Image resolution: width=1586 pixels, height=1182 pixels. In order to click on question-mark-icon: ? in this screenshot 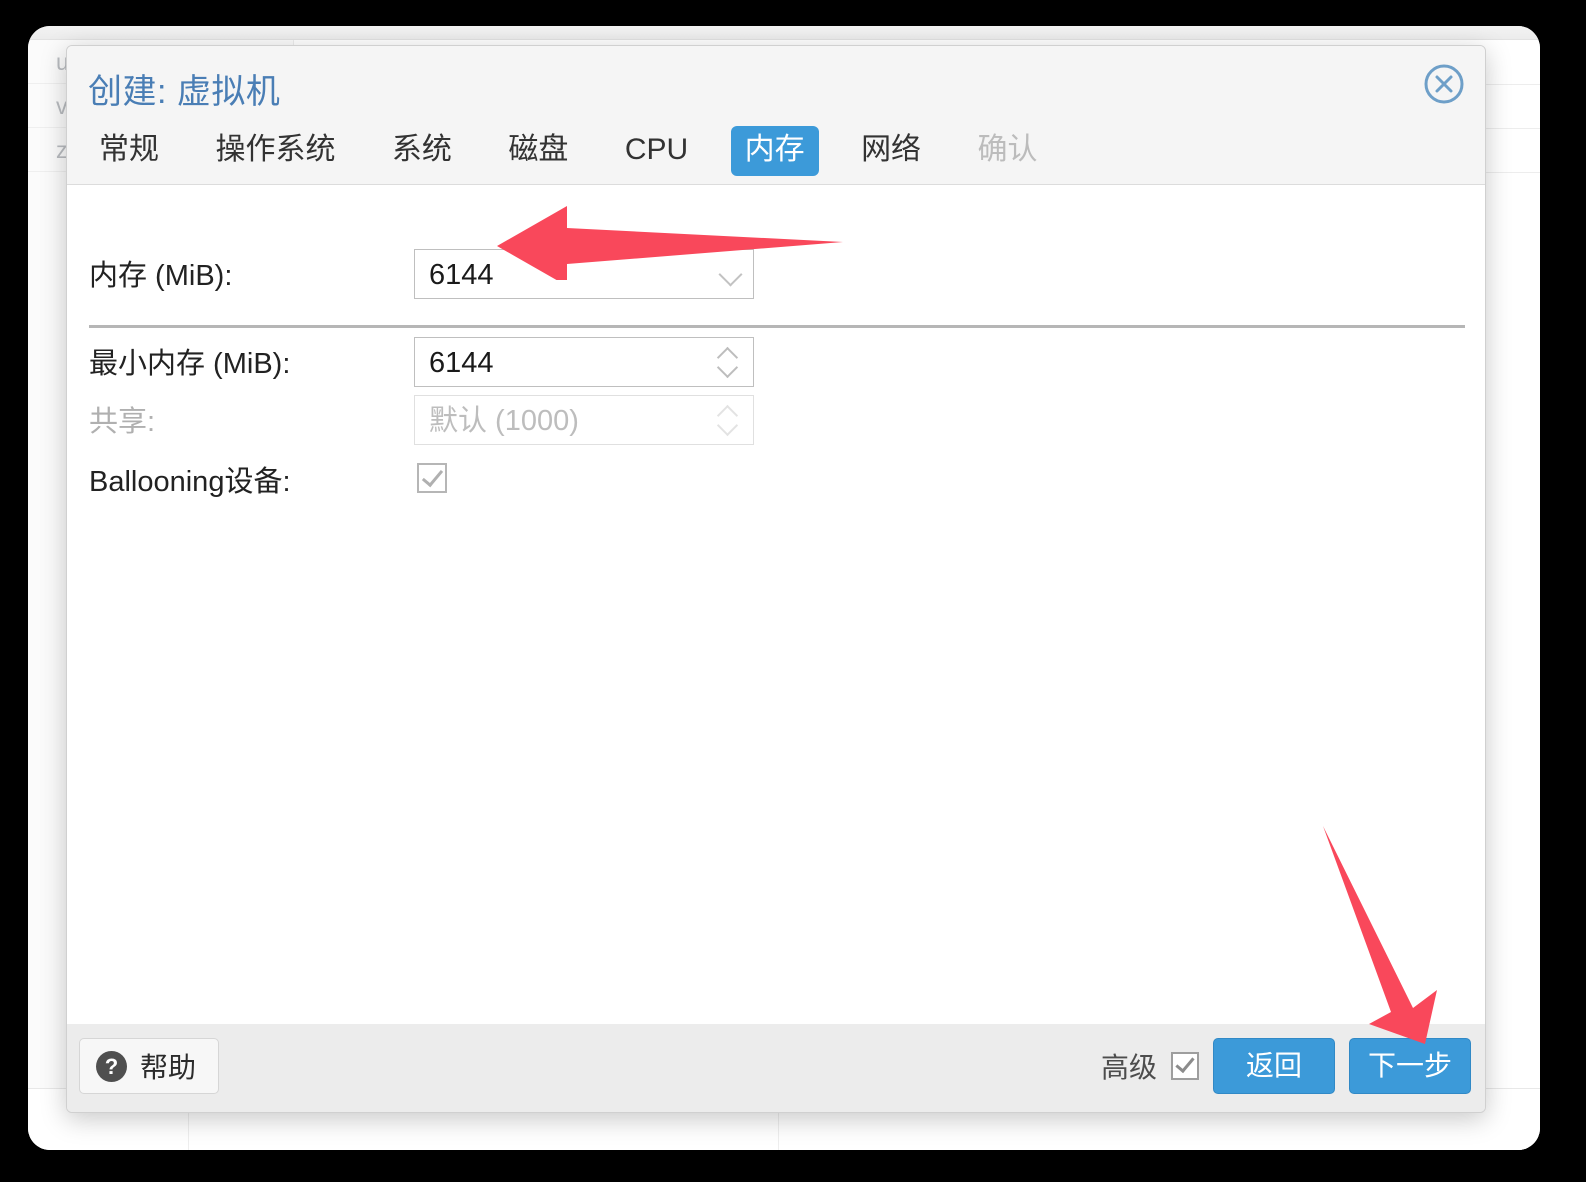, I will do `click(111, 1066)`.